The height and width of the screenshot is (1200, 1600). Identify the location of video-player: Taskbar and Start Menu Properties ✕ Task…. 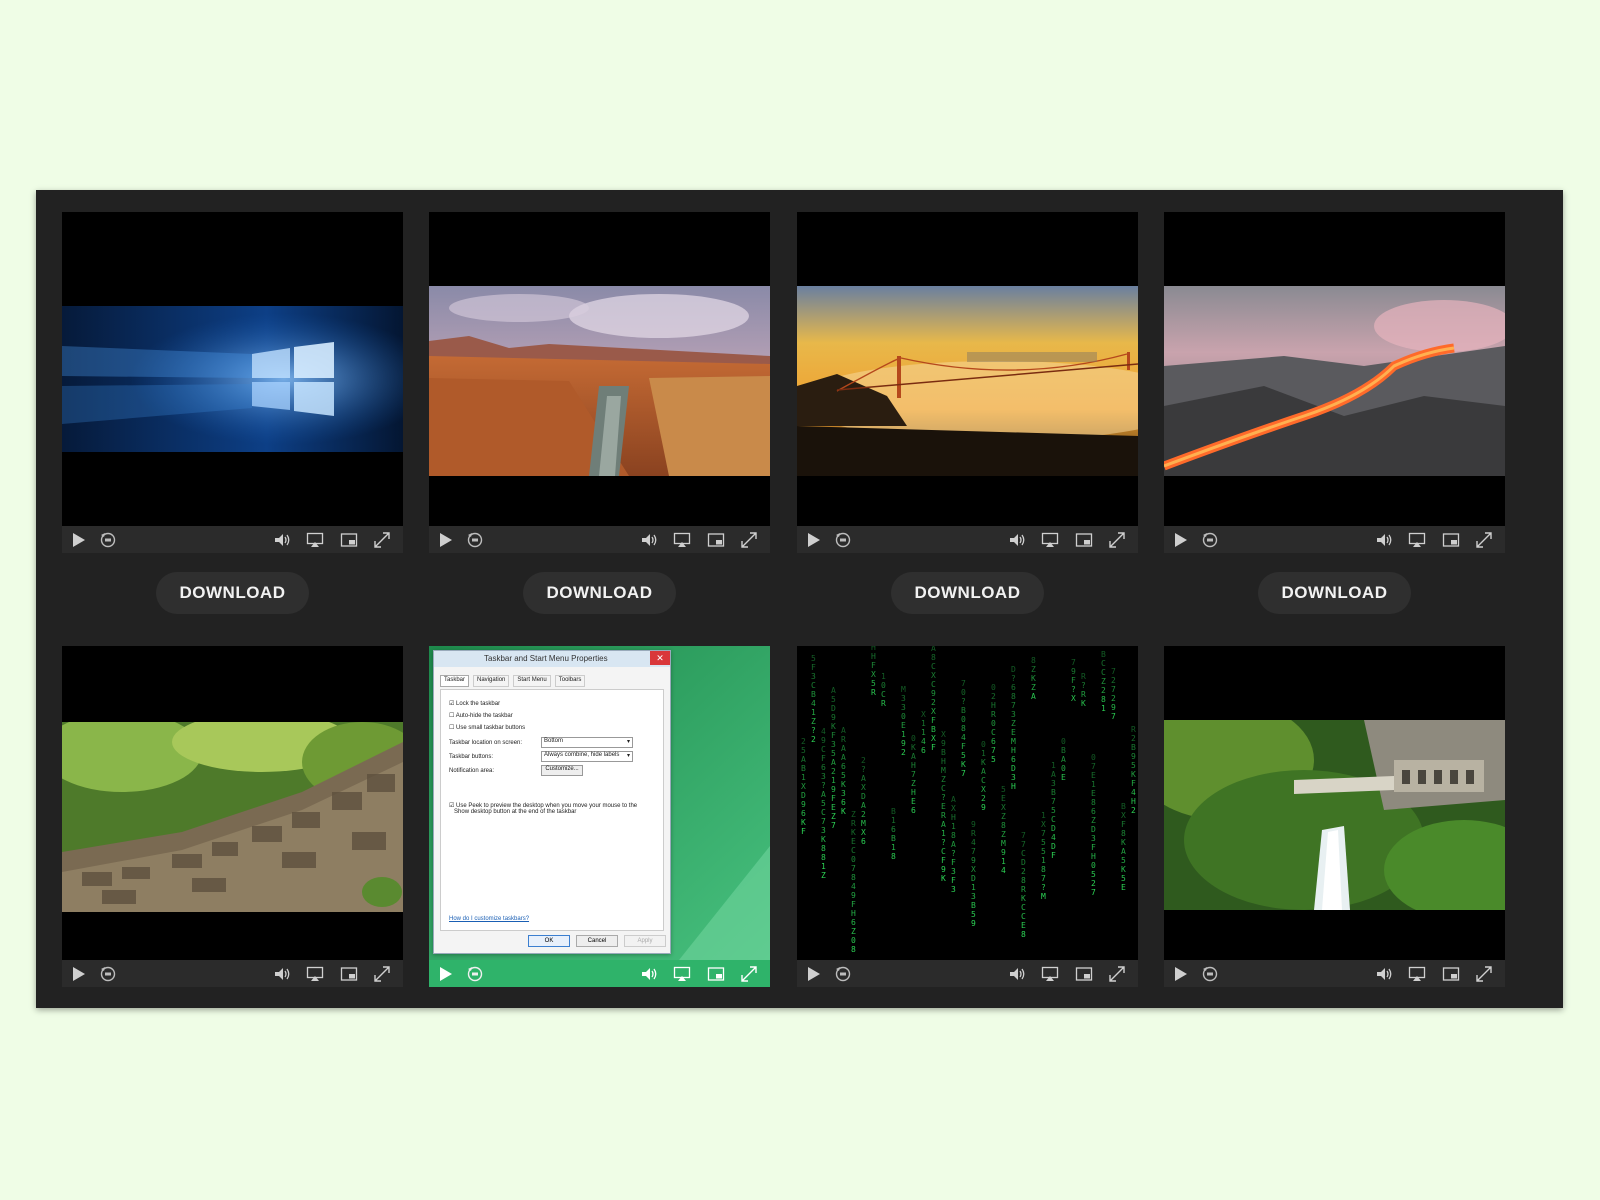
(599, 816).